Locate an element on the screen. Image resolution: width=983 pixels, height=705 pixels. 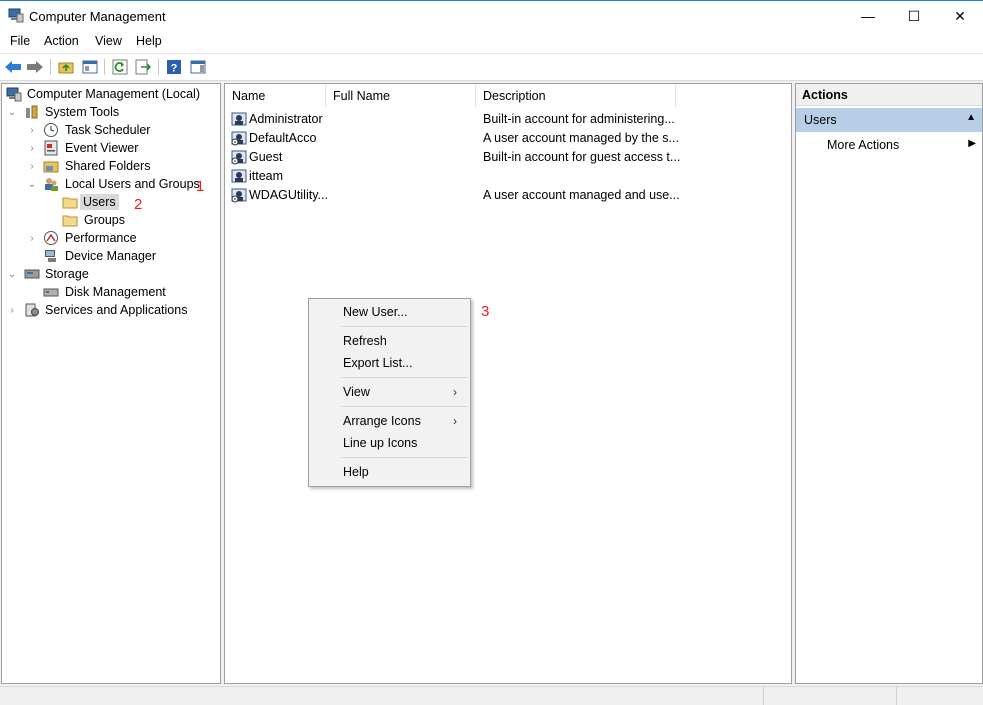
disk-icon is located at coordinates (51, 292).